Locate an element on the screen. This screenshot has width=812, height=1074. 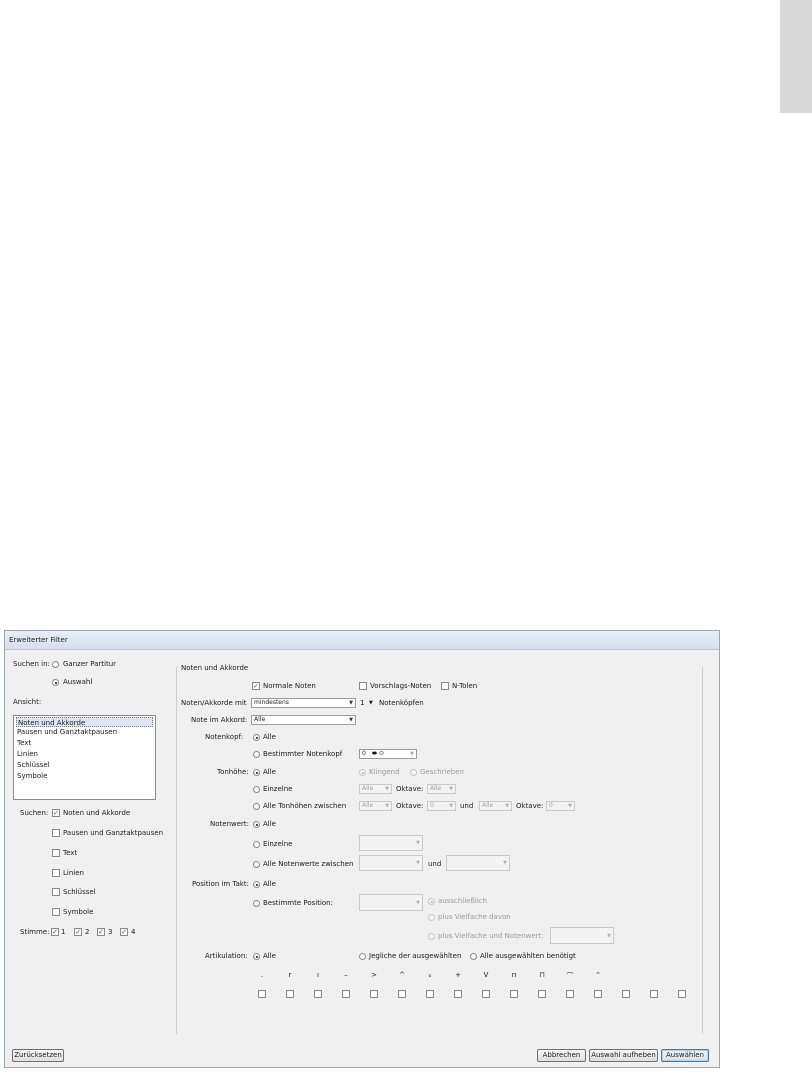
pitch-between-radio is located at coordinates (256, 806).